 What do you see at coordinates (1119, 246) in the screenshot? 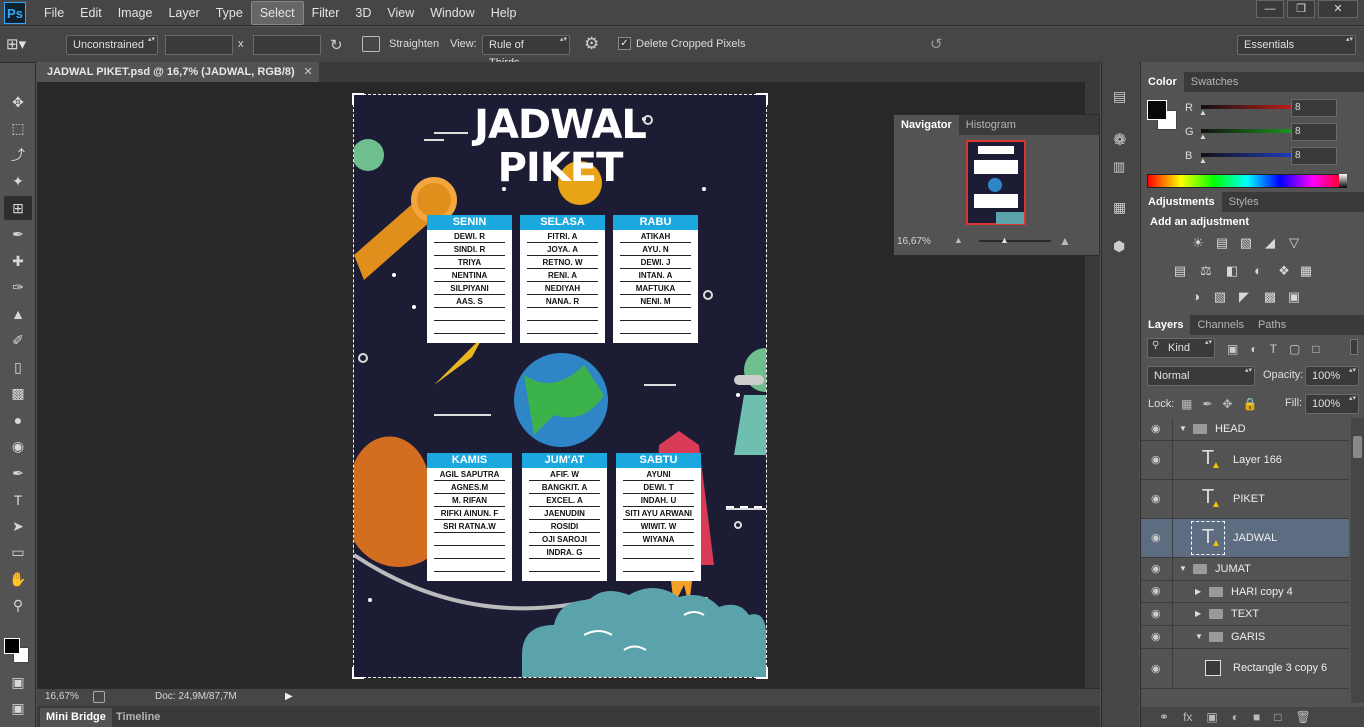
I see `3d-cube-icon: ⬢` at bounding box center [1119, 246].